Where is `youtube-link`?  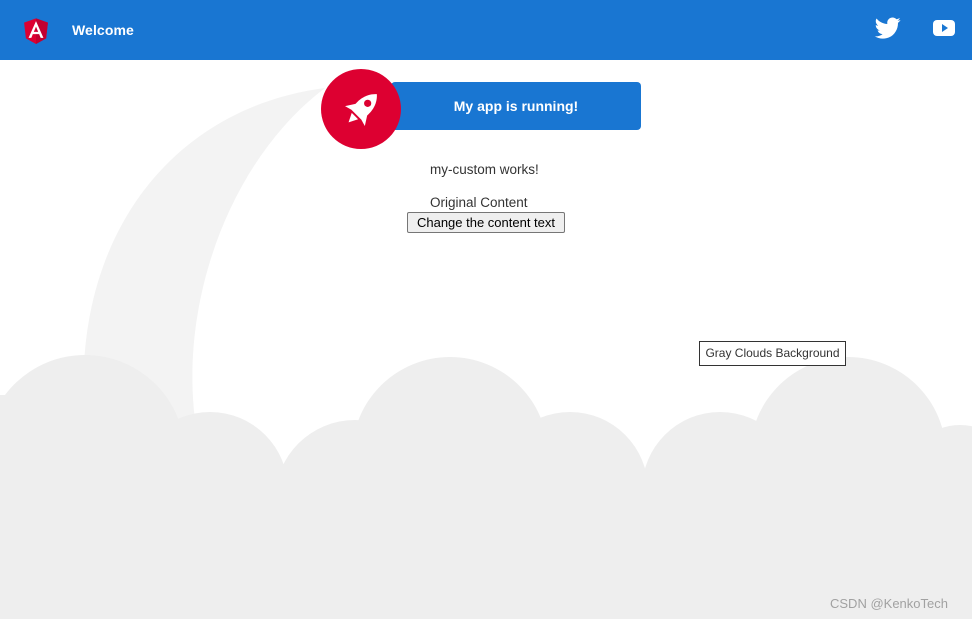 youtube-link is located at coordinates (944, 28).